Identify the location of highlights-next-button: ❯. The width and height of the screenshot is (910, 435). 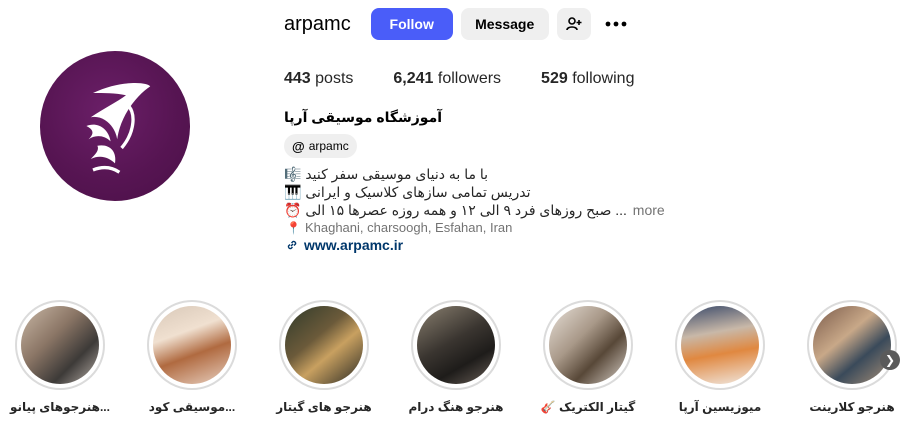
(890, 360).